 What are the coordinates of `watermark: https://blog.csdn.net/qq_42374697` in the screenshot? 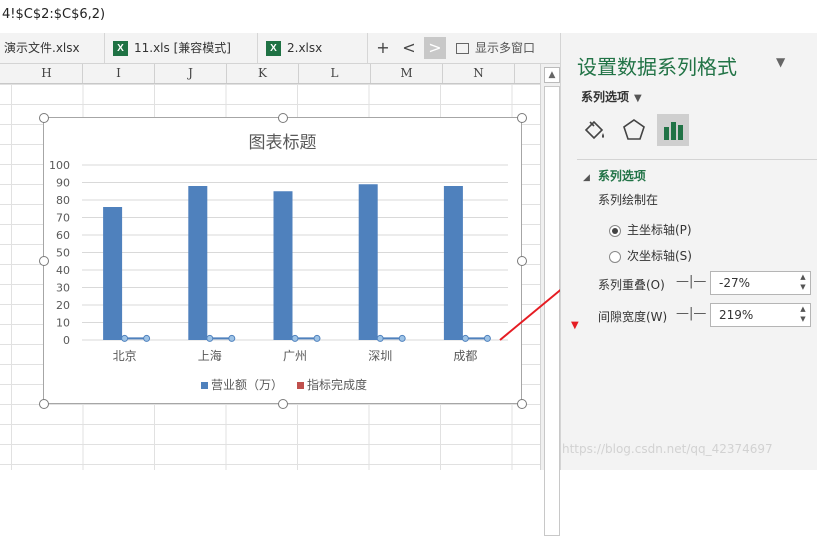 It's located at (667, 449).